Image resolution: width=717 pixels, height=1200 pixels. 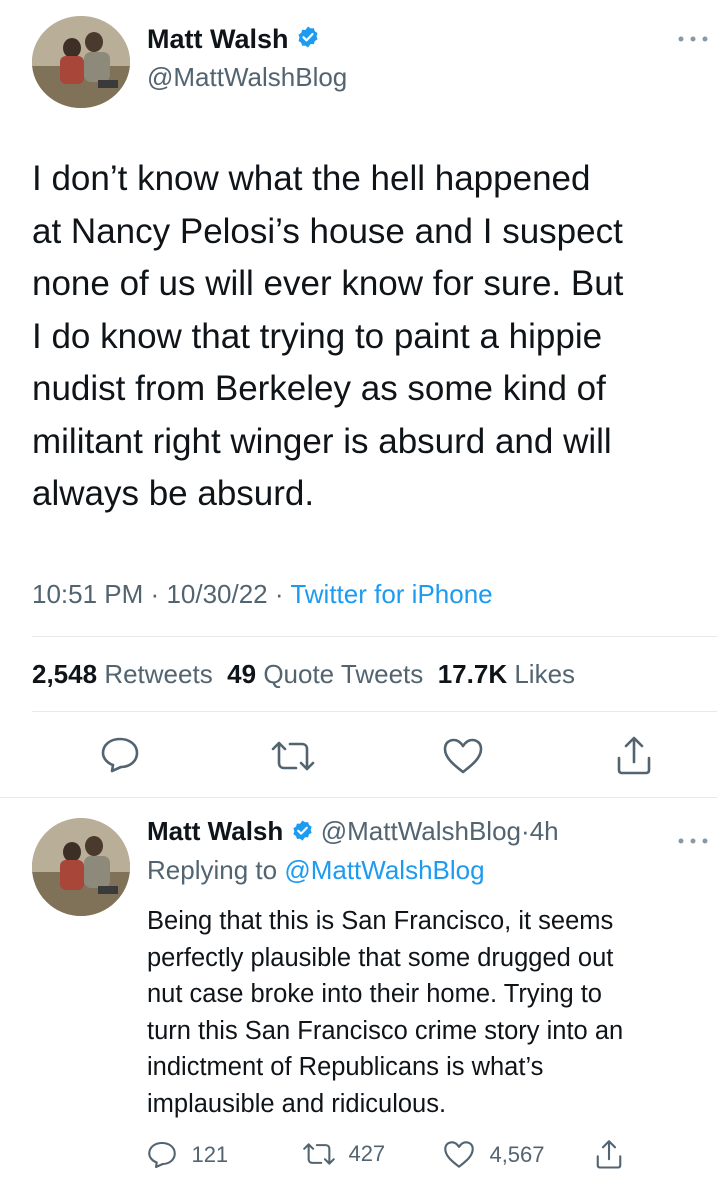 I want to click on replying-to-handle: @MattWalshBlog, so click(x=384, y=870).